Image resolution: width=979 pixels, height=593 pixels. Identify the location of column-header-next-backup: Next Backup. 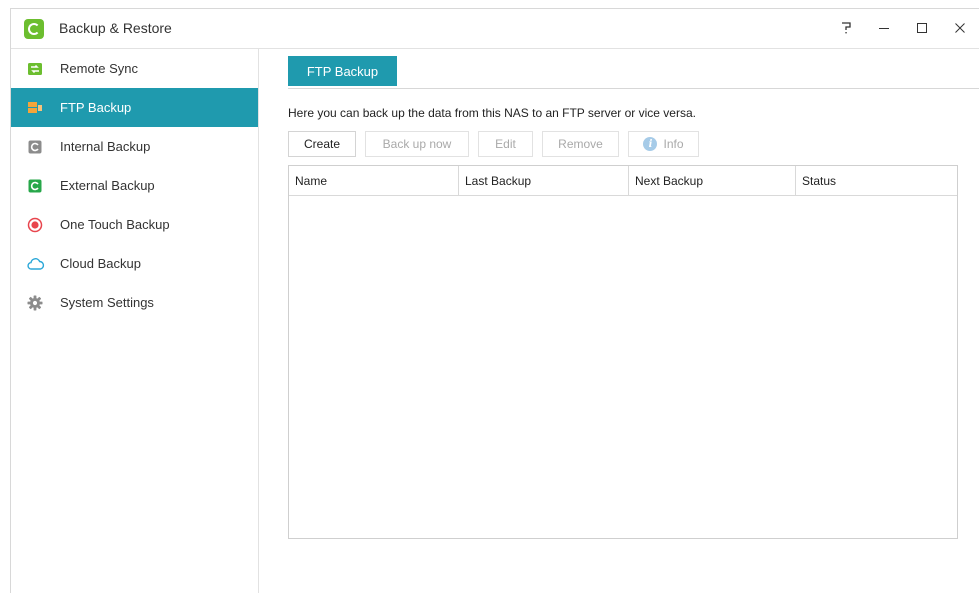
(712, 181).